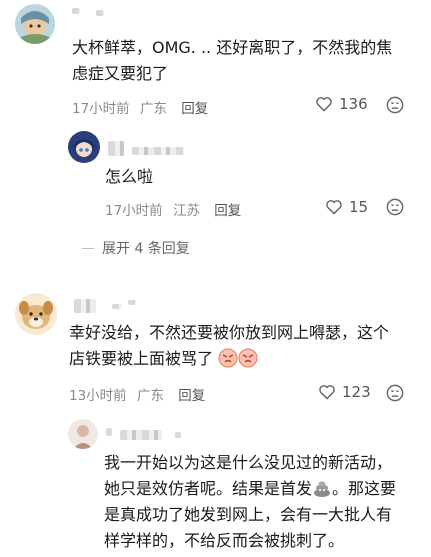  I want to click on comment-time: 17小时前, so click(101, 109).